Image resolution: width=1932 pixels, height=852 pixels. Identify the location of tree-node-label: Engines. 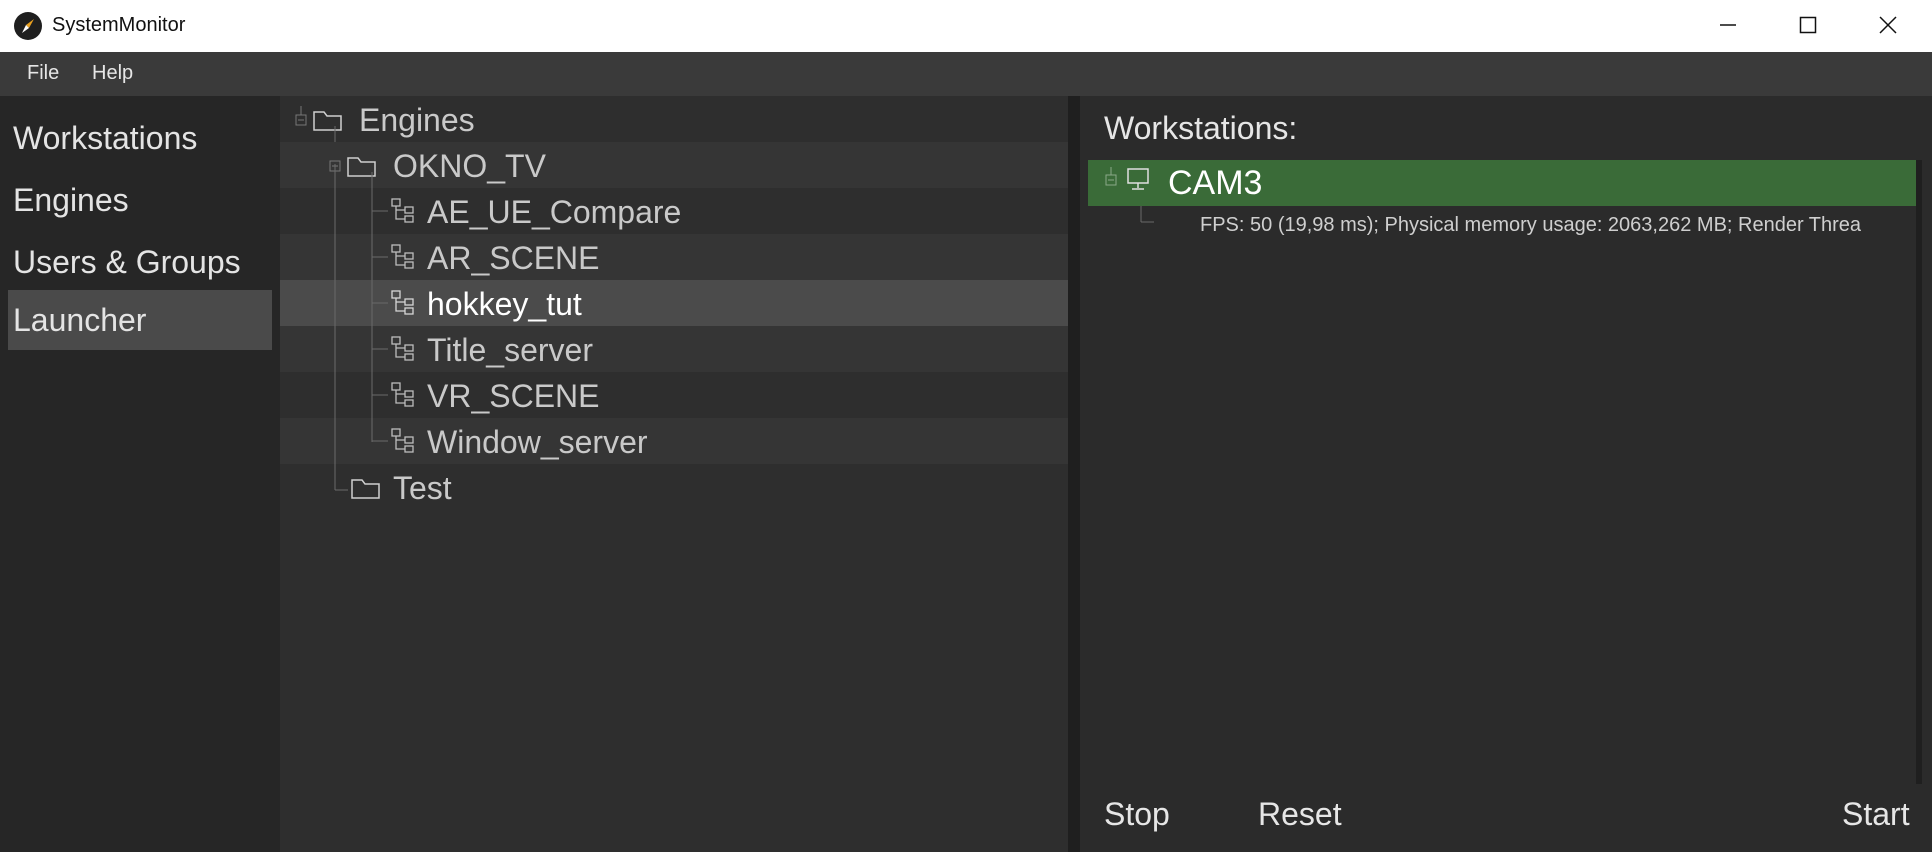
(417, 120).